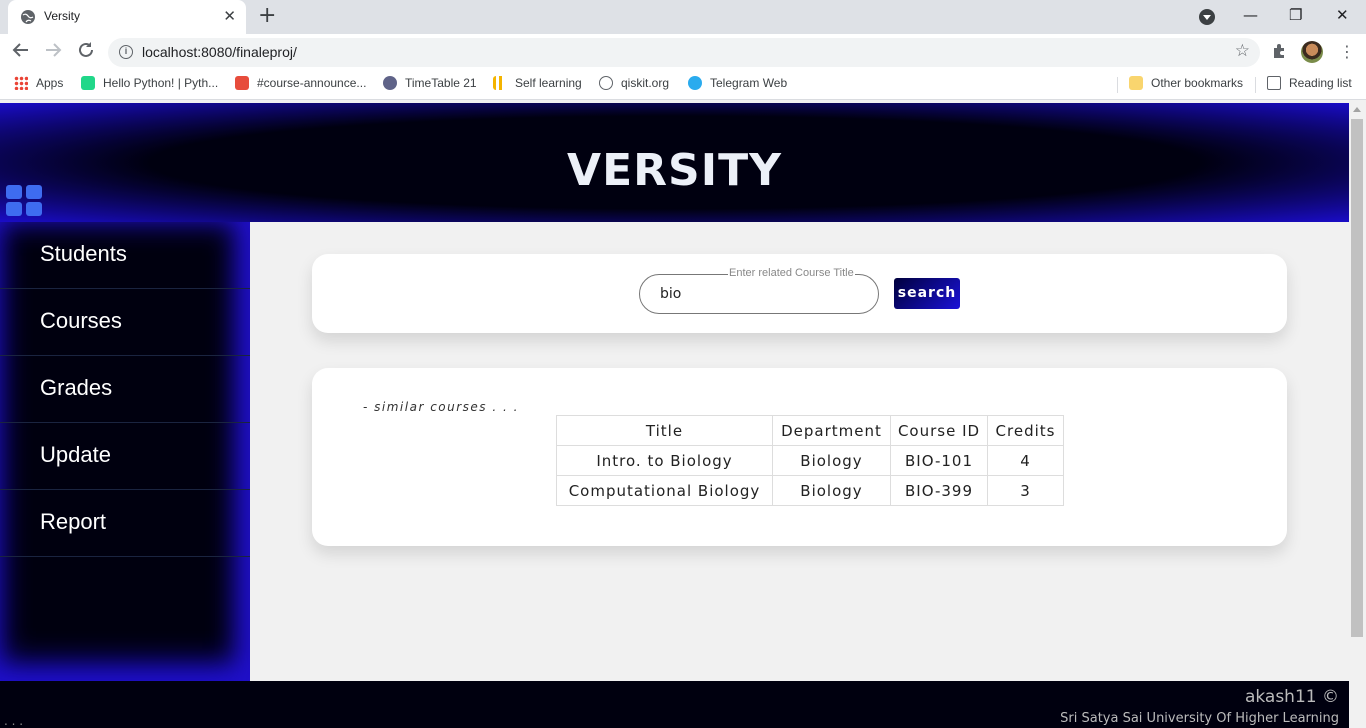 The height and width of the screenshot is (728, 1366). Describe the element at coordinates (127, 17) in the screenshot. I see `browser-tab: Versity ✕` at that location.